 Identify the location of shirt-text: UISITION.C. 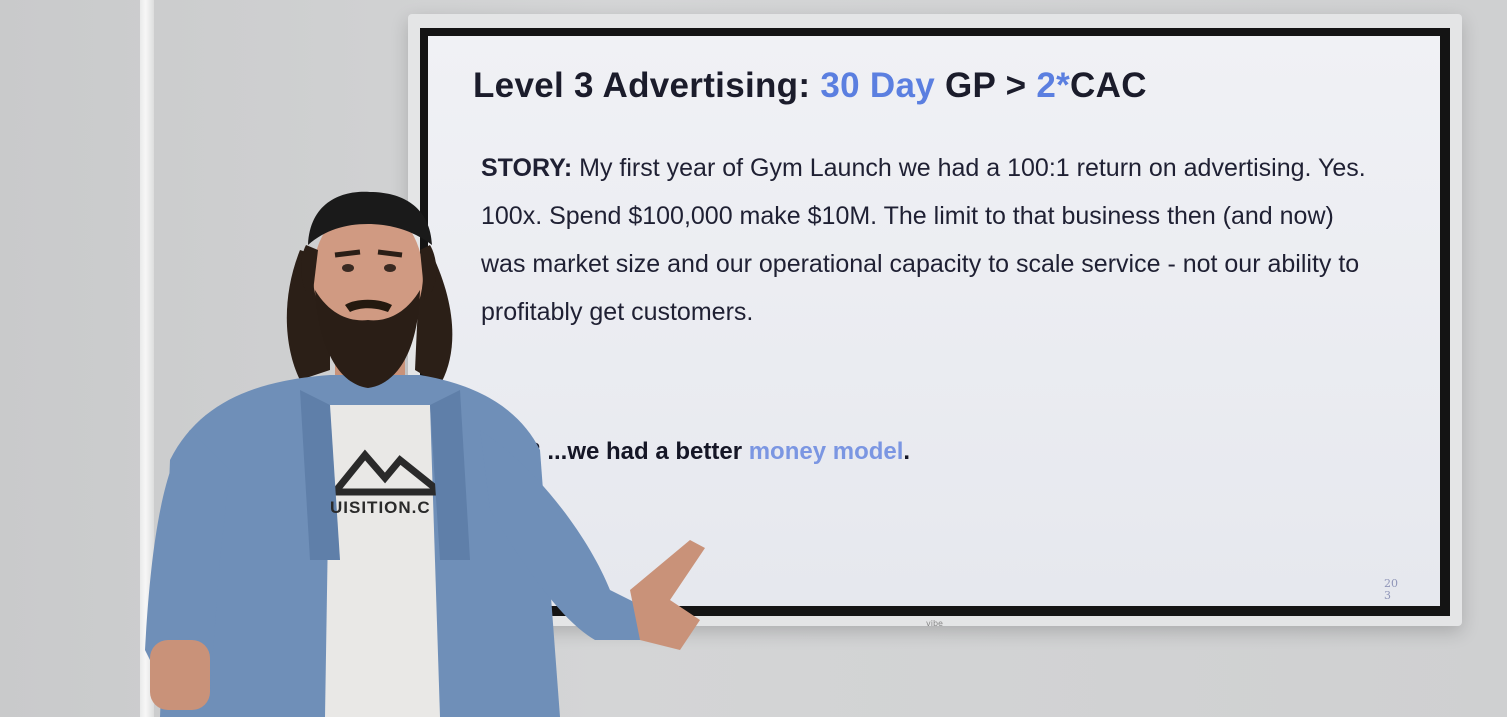
(380, 507).